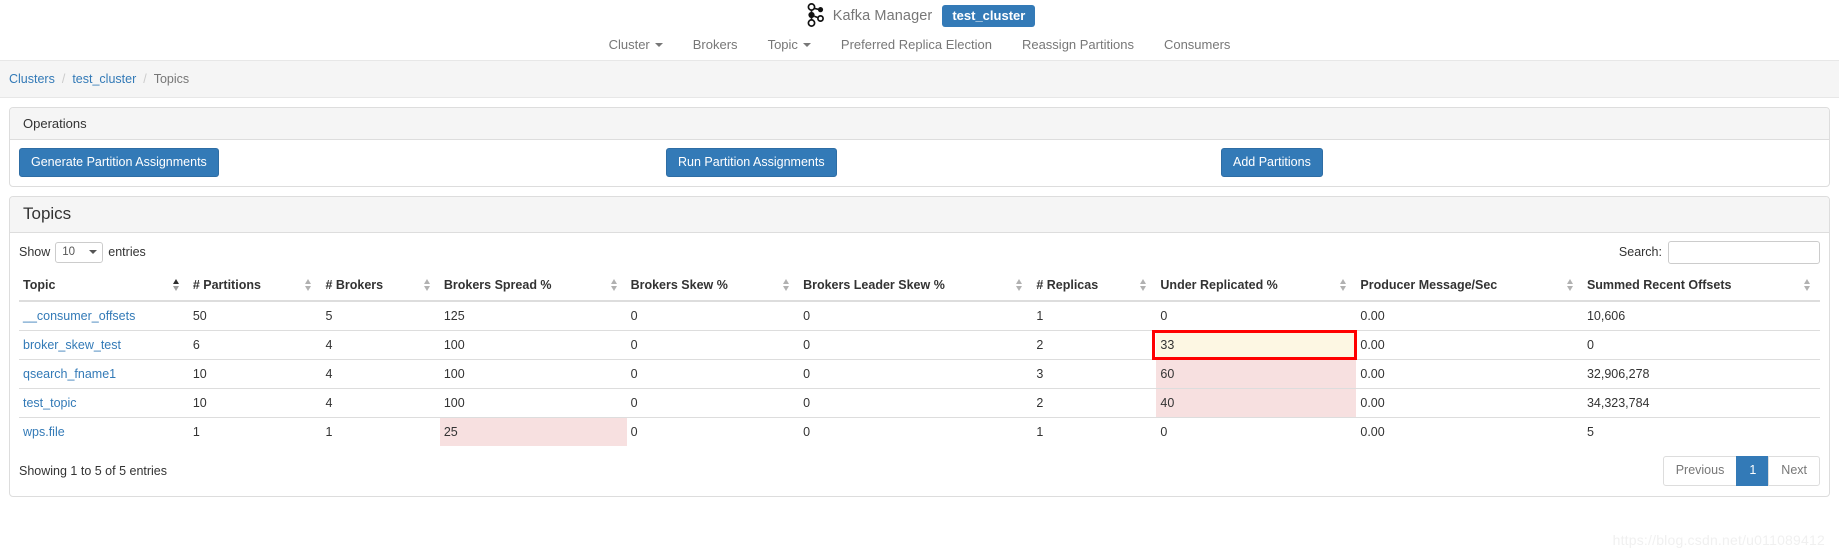 The width and height of the screenshot is (1839, 556). I want to click on column-header-label: Topic, so click(39, 284).